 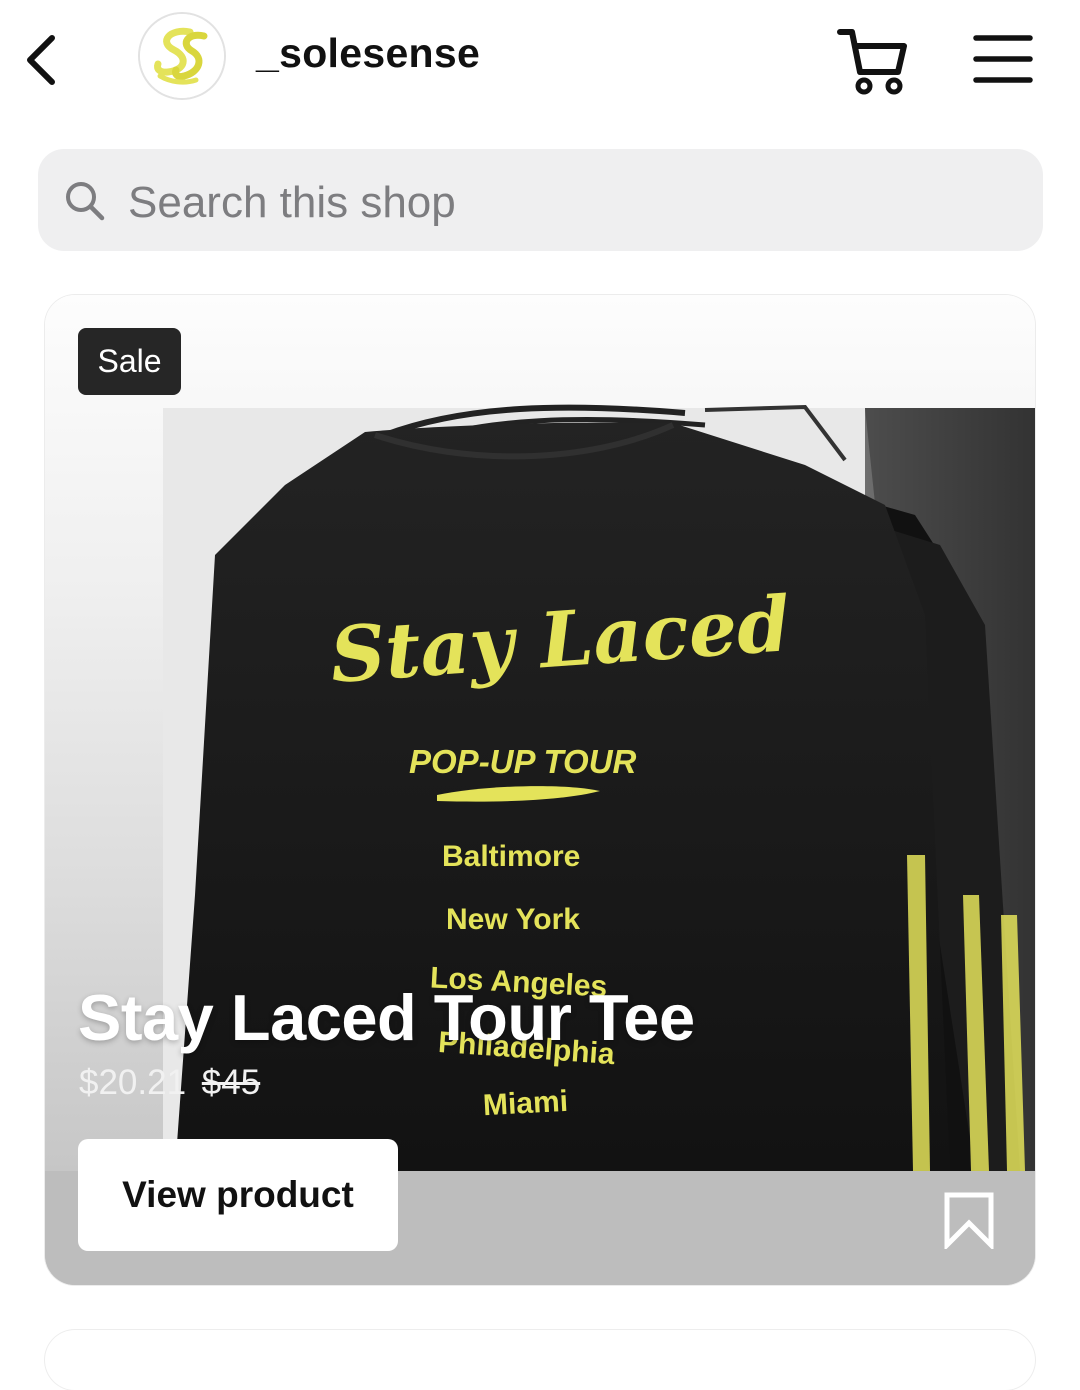 What do you see at coordinates (238, 1195) in the screenshot?
I see `view-product-button: View product` at bounding box center [238, 1195].